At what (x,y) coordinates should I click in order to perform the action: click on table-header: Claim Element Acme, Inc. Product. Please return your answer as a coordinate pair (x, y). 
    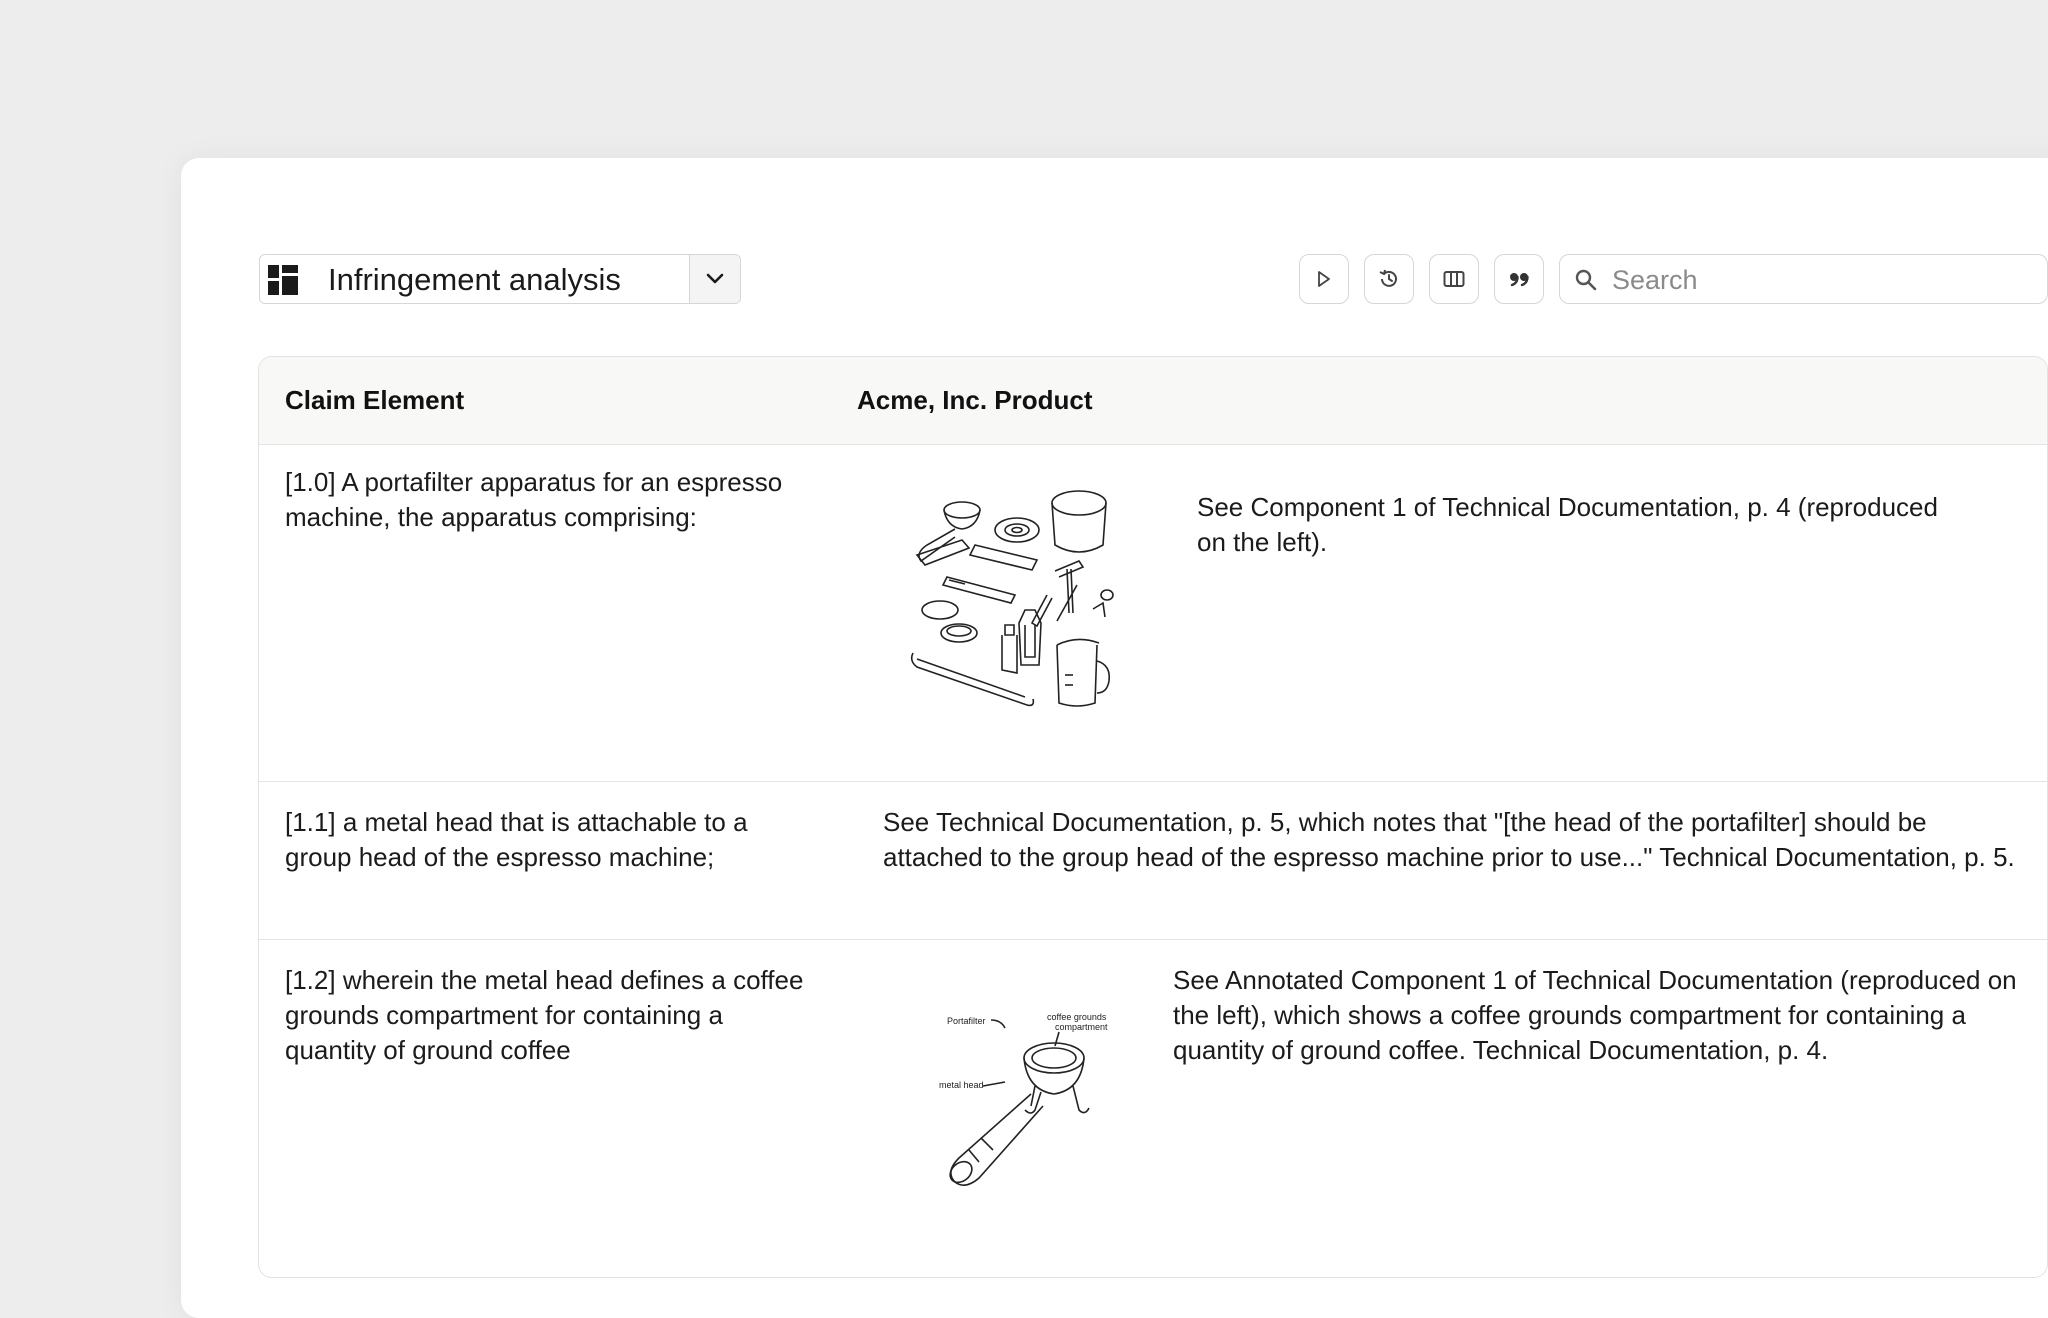
    Looking at the image, I should click on (1153, 401).